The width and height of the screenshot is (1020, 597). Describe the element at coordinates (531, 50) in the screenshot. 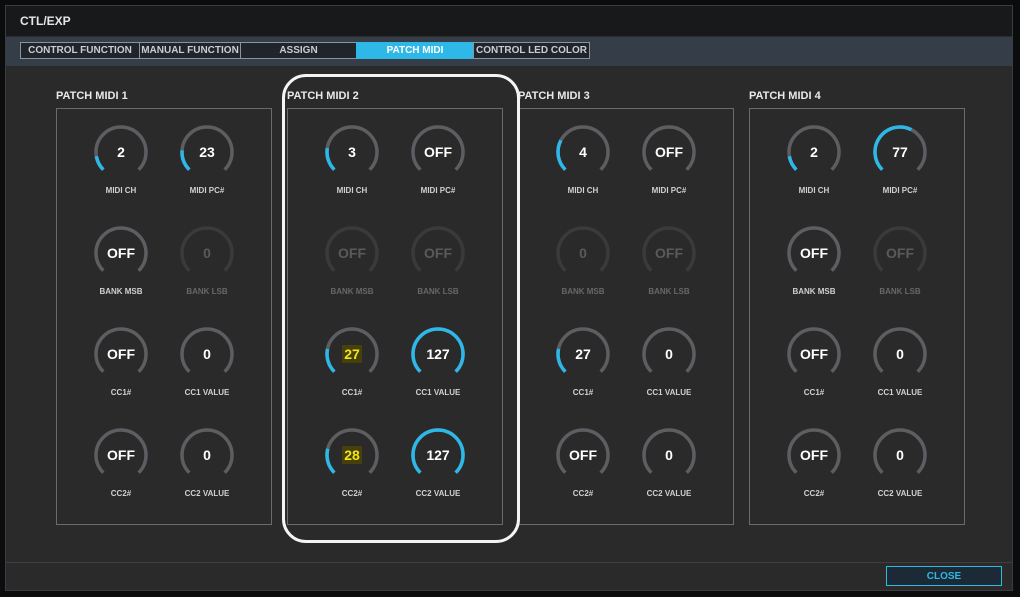

I see `tab-control-led-color: CONTROL LED COLOR` at that location.